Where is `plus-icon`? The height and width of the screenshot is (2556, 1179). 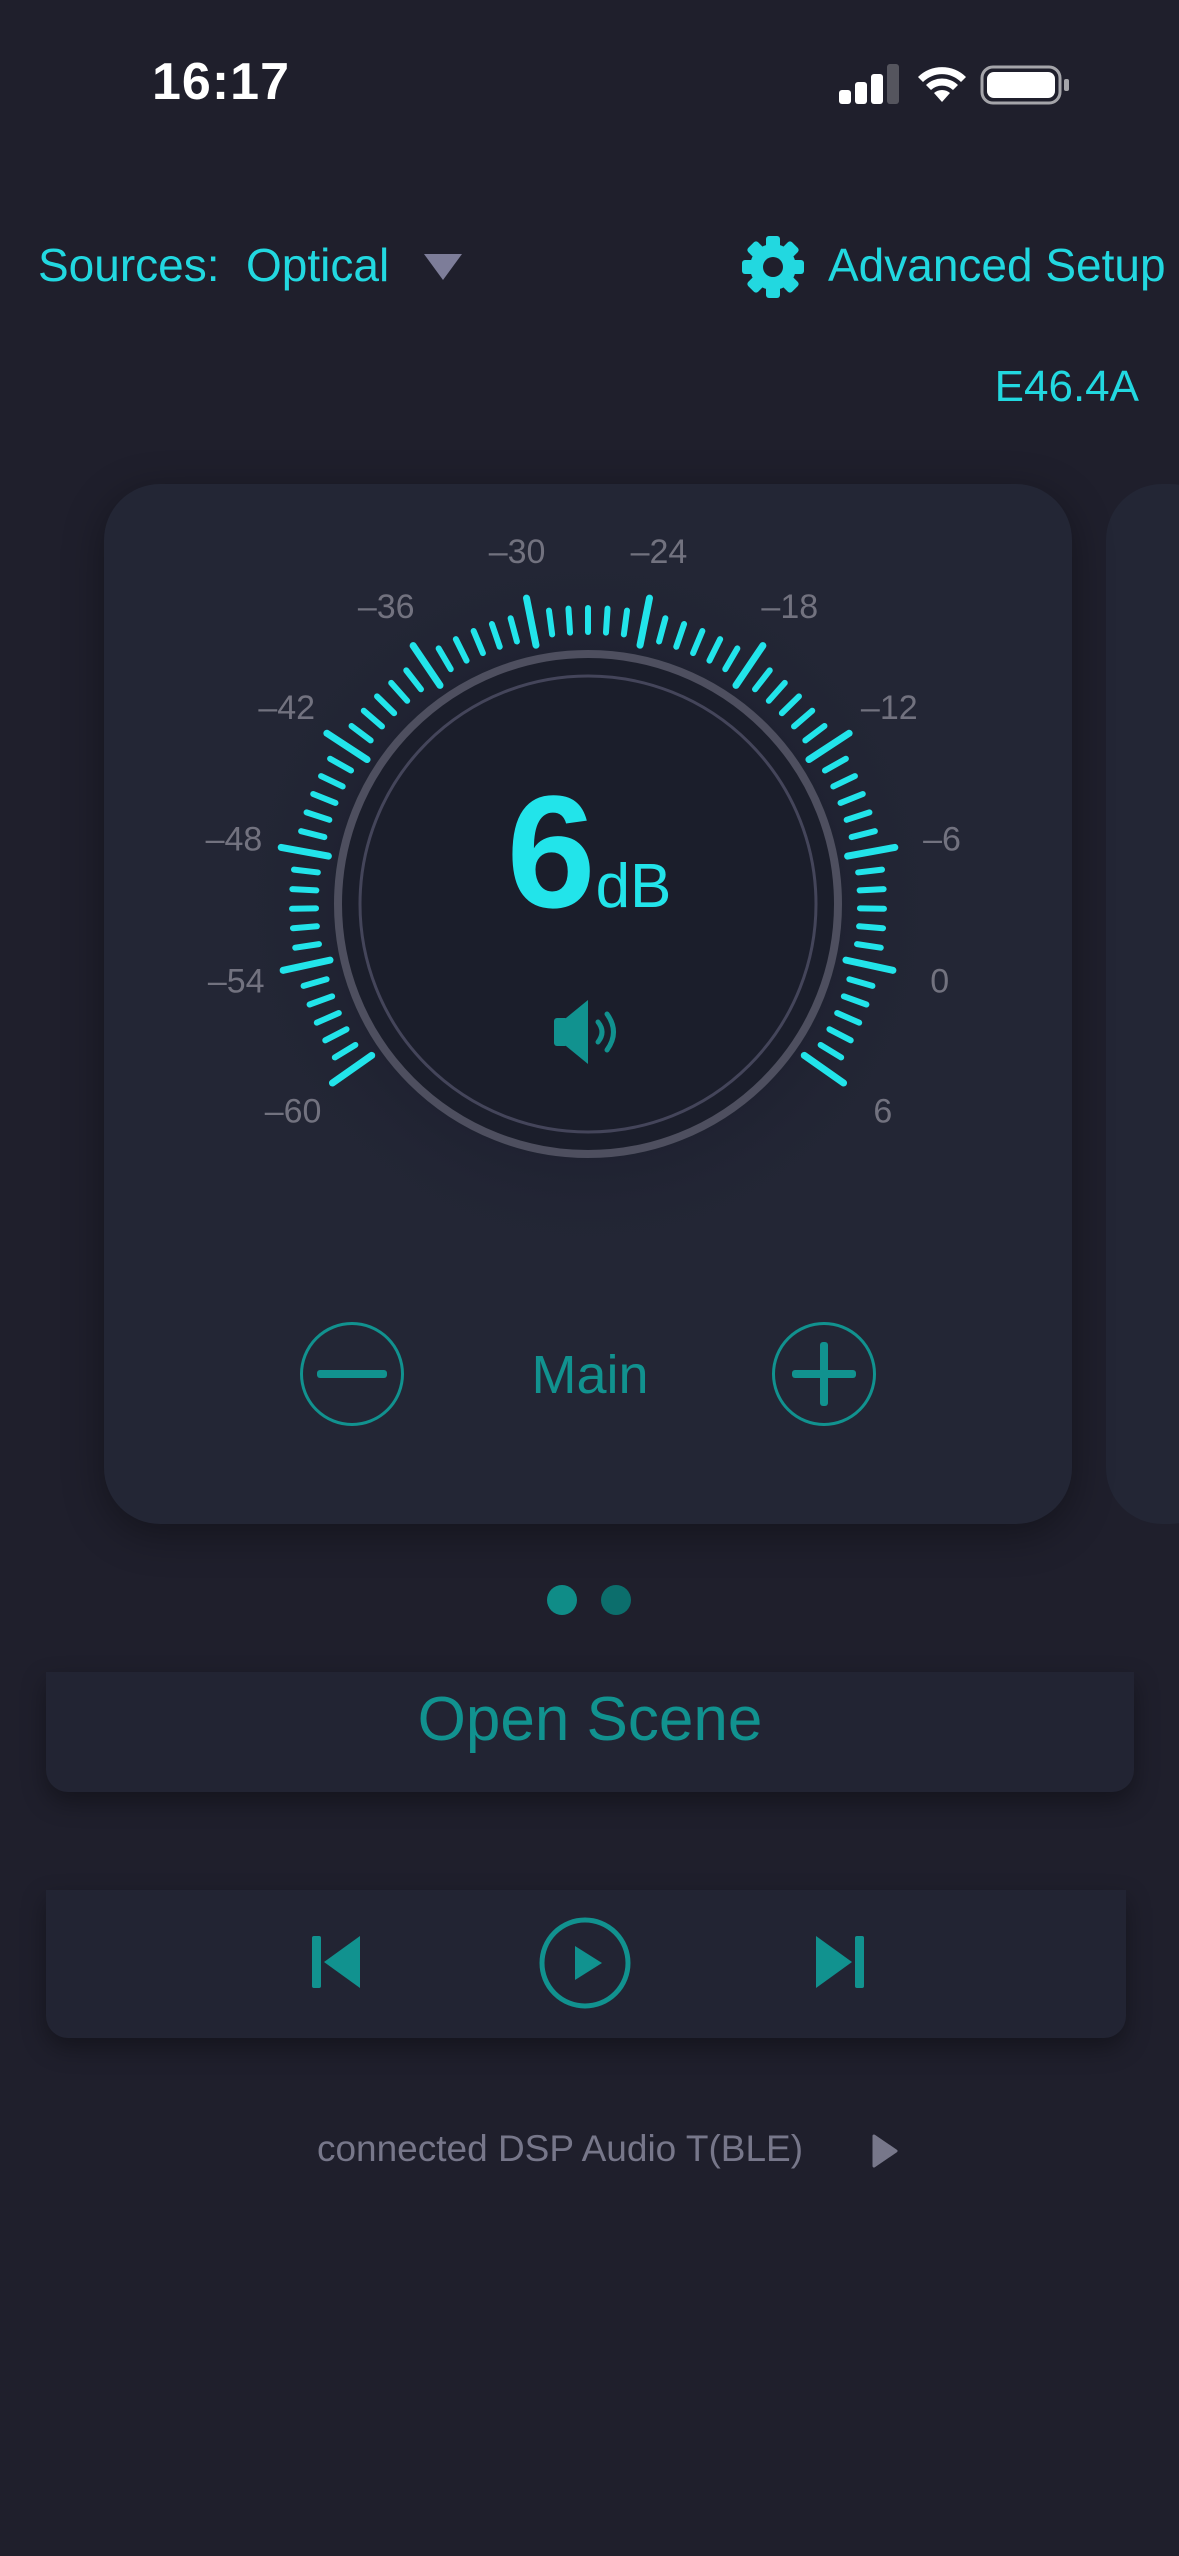
plus-icon is located at coordinates (824, 1374).